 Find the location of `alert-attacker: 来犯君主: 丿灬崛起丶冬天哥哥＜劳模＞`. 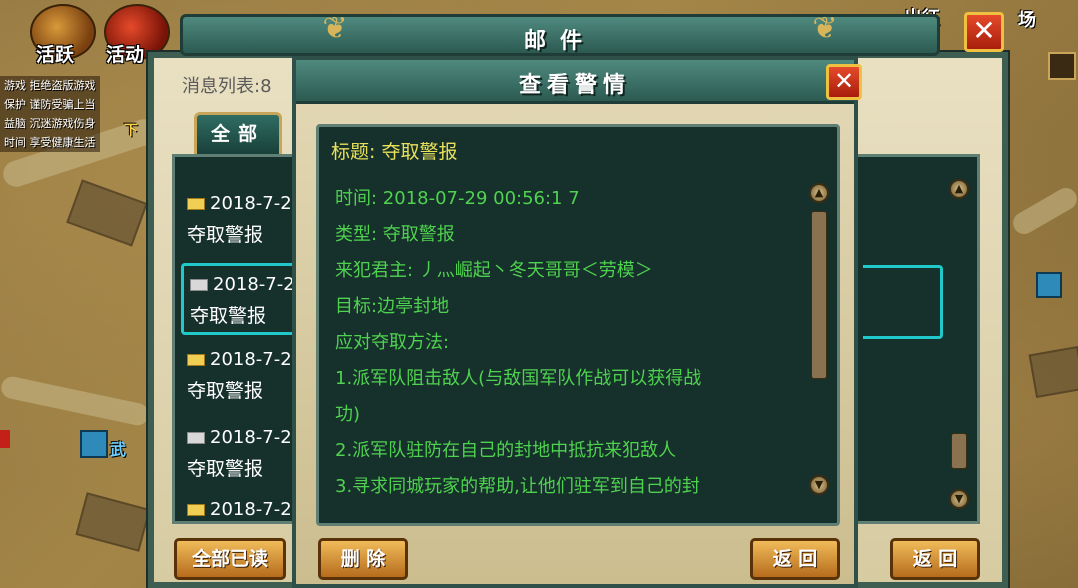

alert-attacker: 来犯君主: 丿灬崛起丶冬天哥哥＜劳模＞ is located at coordinates (494, 270).